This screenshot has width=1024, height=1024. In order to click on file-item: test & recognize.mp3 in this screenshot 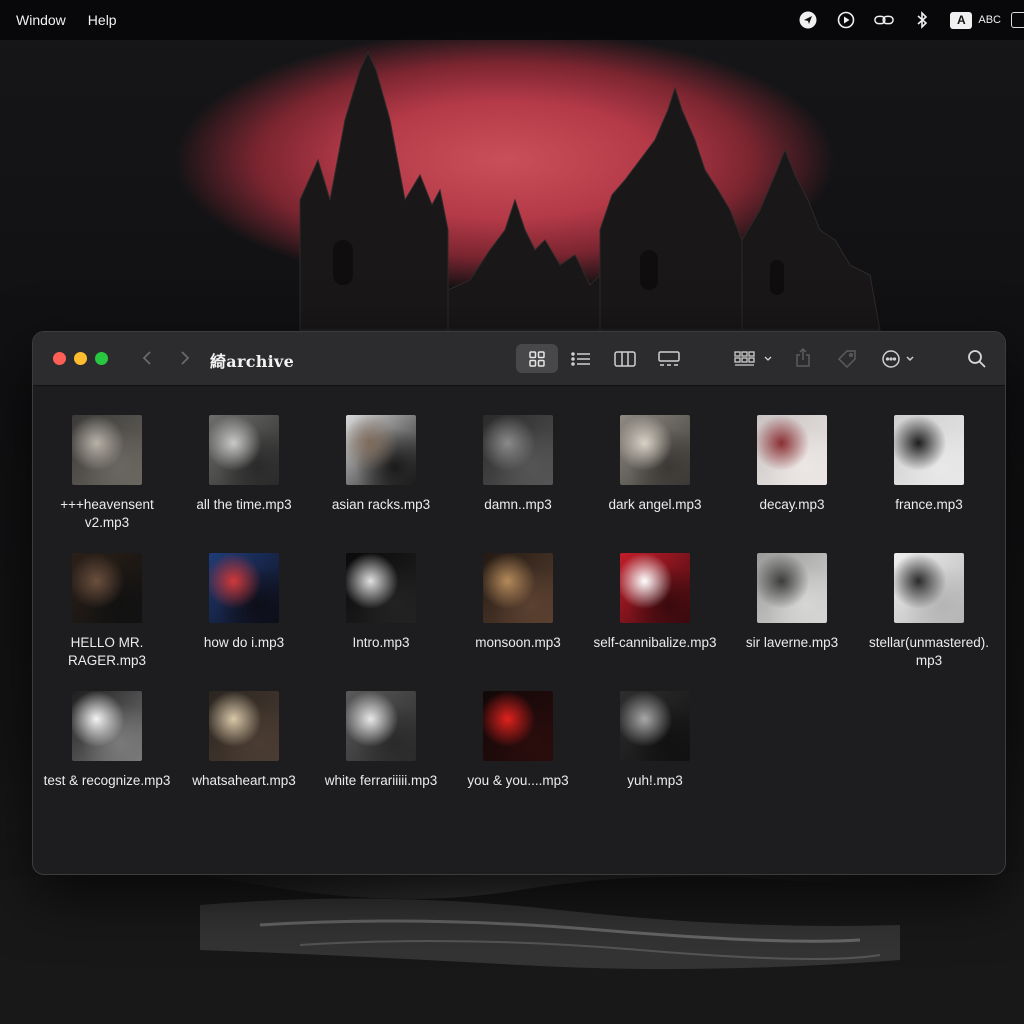, I will do `click(107, 740)`.